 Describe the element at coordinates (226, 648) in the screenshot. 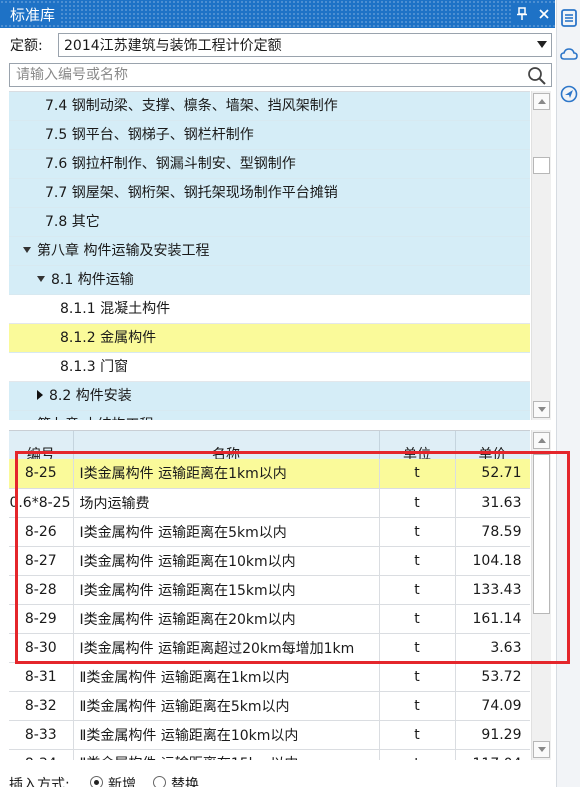

I see `cell-name: Ⅰ类金属构件 运输距离超过20km每增加1km` at that location.